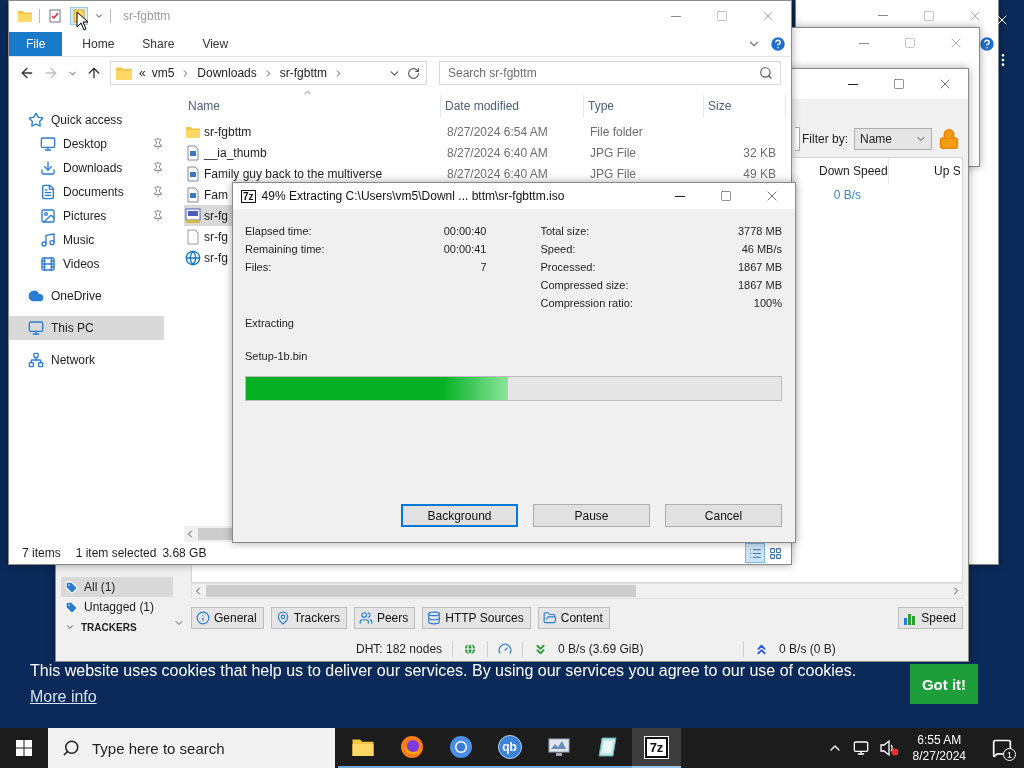  Describe the element at coordinates (73, 360) in the screenshot. I see `nav-label: Network` at that location.